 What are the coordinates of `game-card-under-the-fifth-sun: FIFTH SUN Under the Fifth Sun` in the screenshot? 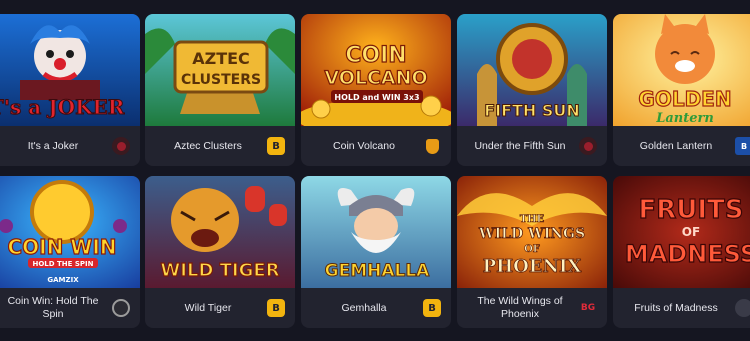 It's located at (532, 90).